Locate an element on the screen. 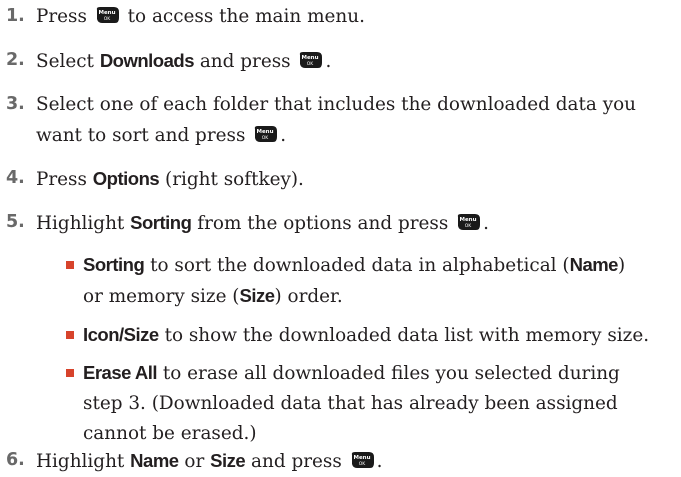 The width and height of the screenshot is (681, 477). step-number: 2. is located at coordinates (15, 60).